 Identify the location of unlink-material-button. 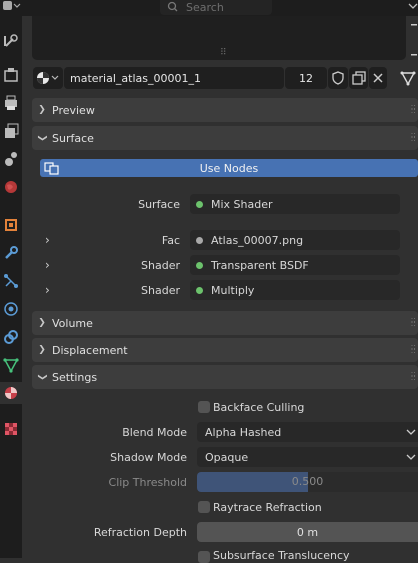
(378, 78).